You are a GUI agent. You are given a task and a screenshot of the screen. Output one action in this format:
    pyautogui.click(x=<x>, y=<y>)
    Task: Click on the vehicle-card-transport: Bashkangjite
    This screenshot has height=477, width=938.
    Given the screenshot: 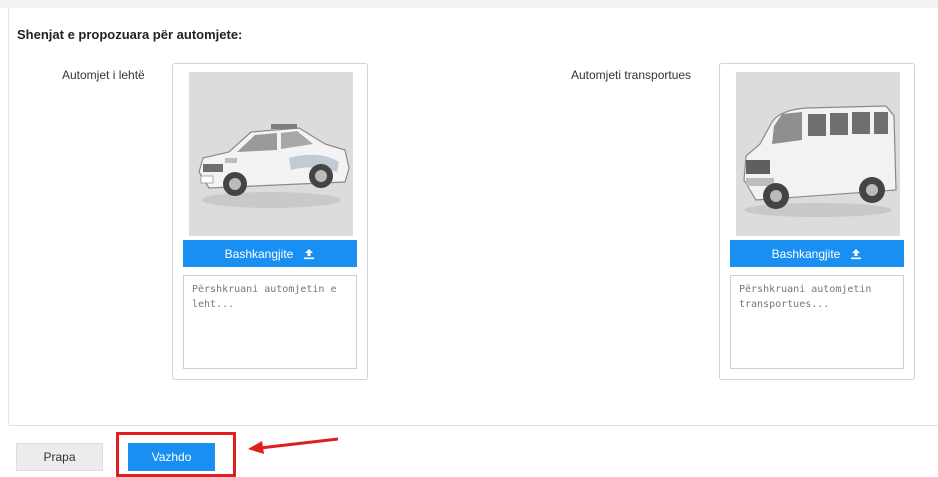 What is the action you would take?
    pyautogui.click(x=817, y=221)
    